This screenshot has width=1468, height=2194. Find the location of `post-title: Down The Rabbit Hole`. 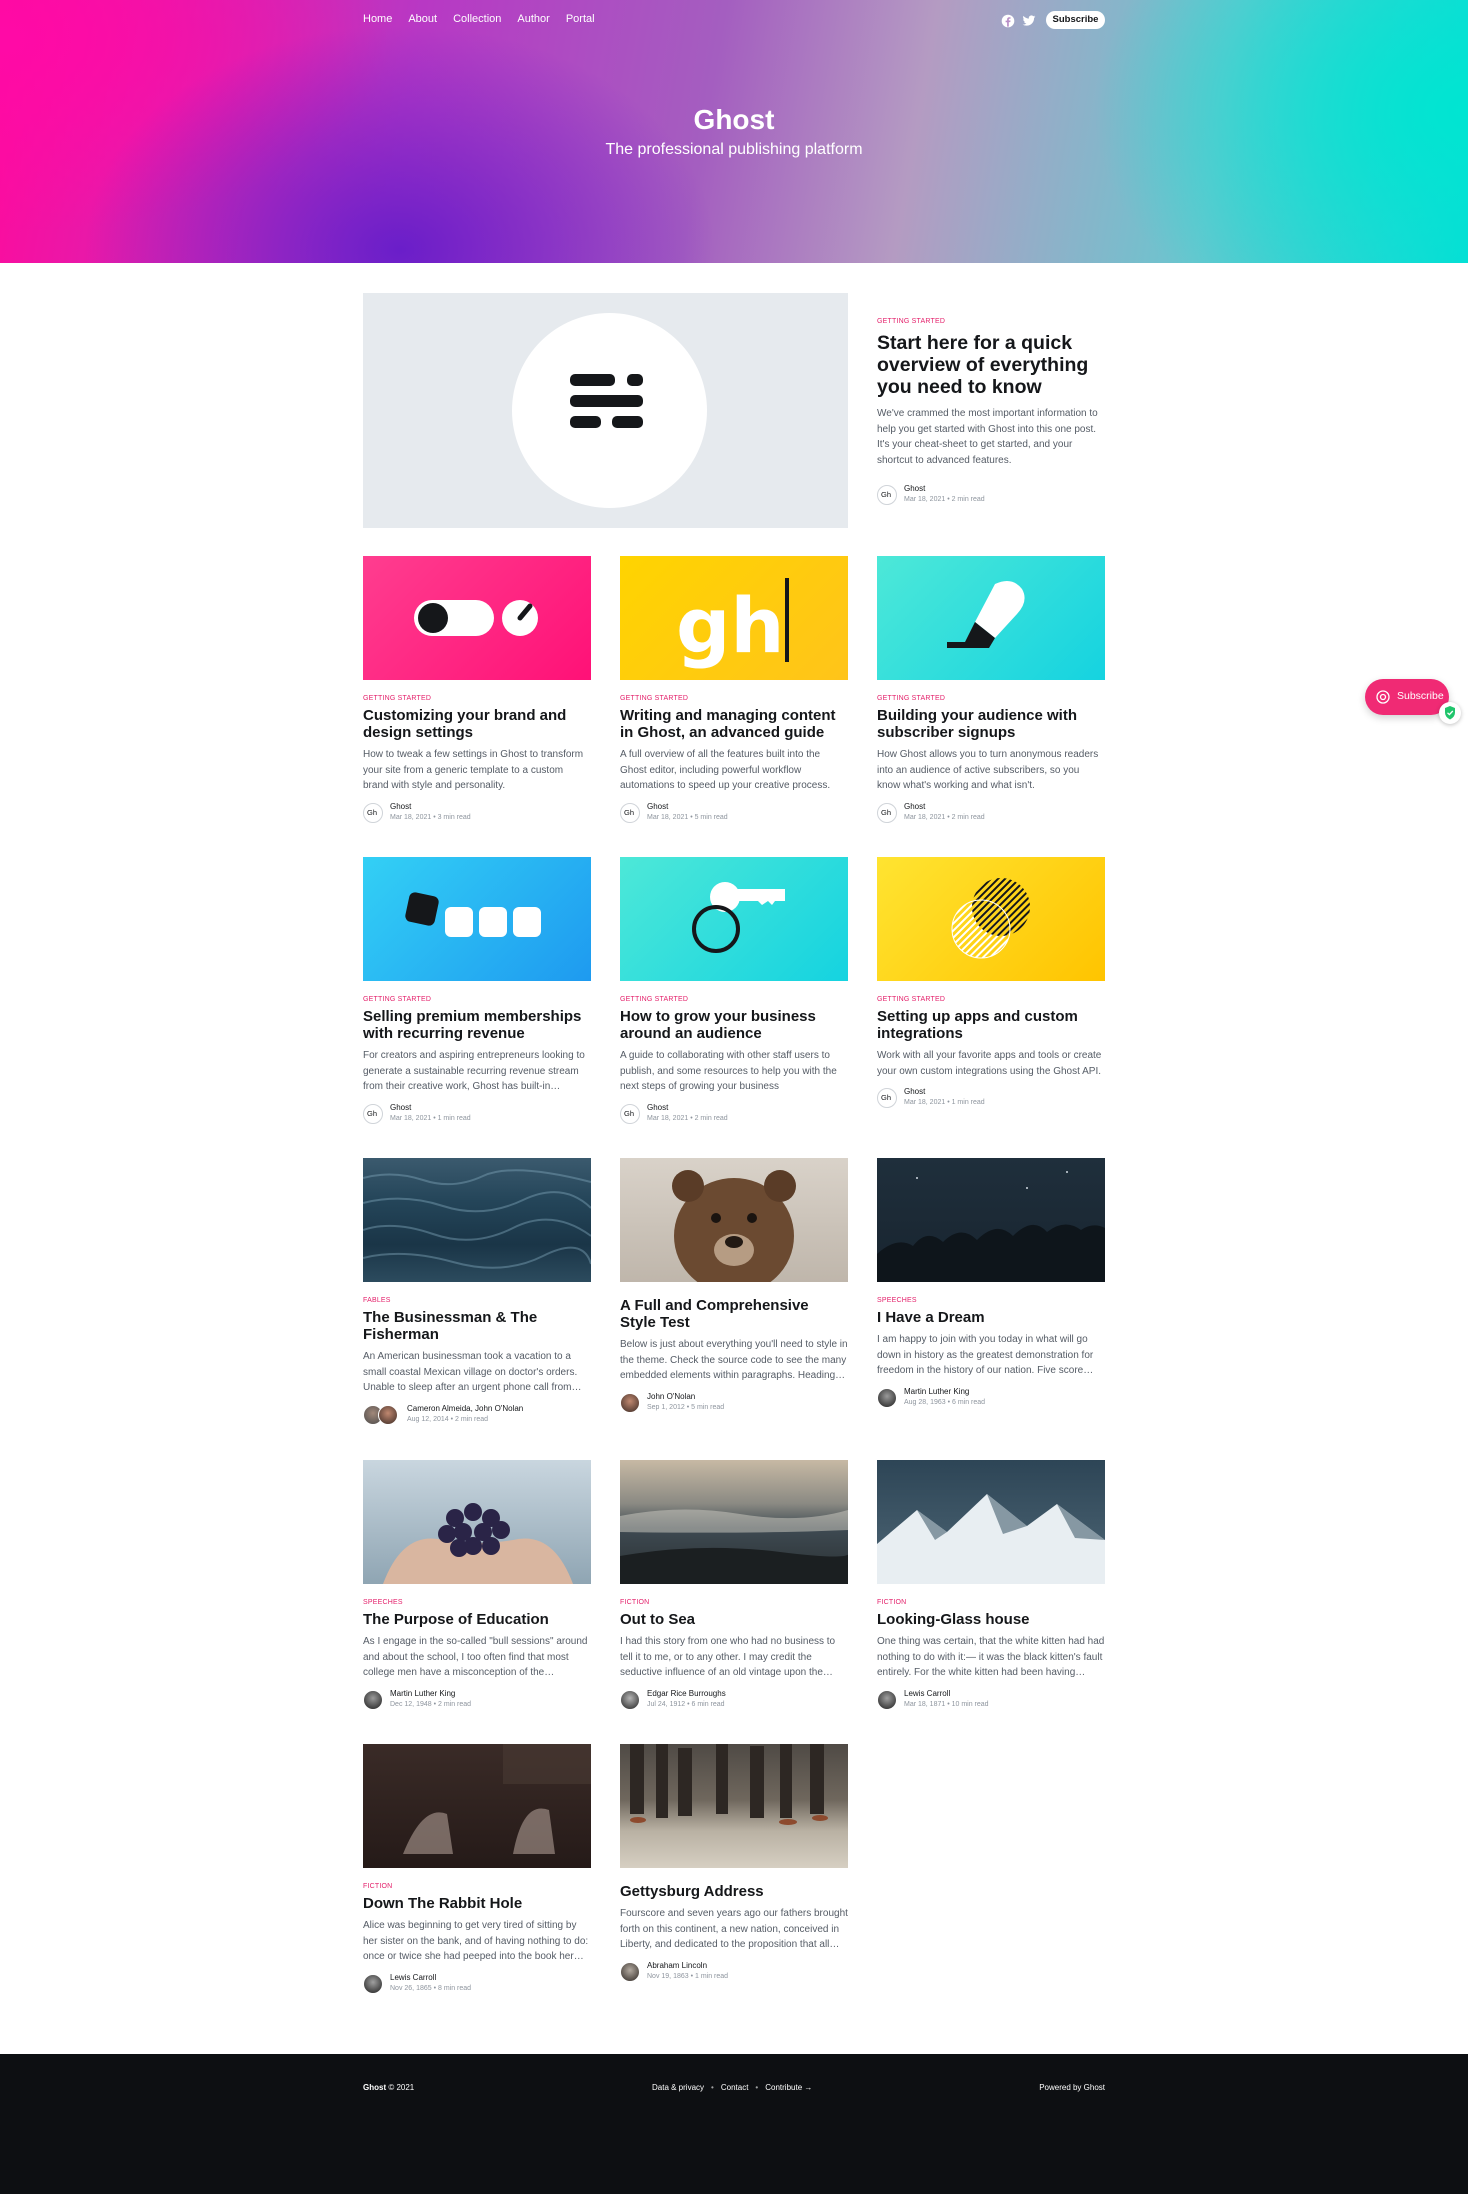

post-title: Down The Rabbit Hole is located at coordinates (477, 1903).